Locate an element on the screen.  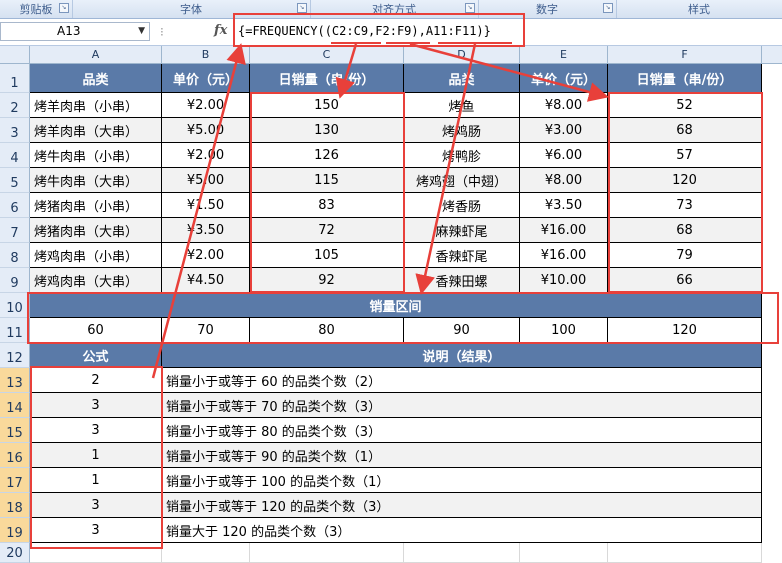
column-header-c: C is located at coordinates (327, 55).